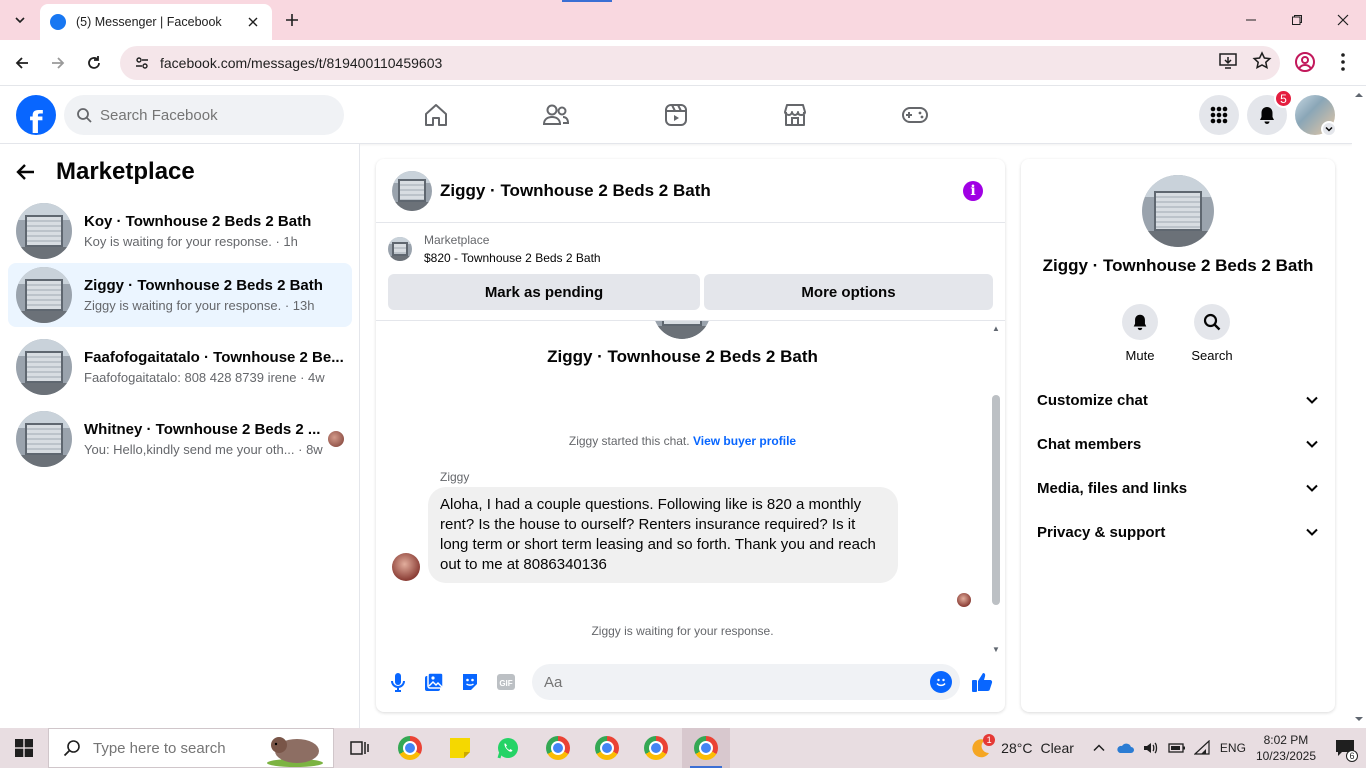  What do you see at coordinates (1345, 748) in the screenshot?
I see `notification-center-button: 6` at bounding box center [1345, 748].